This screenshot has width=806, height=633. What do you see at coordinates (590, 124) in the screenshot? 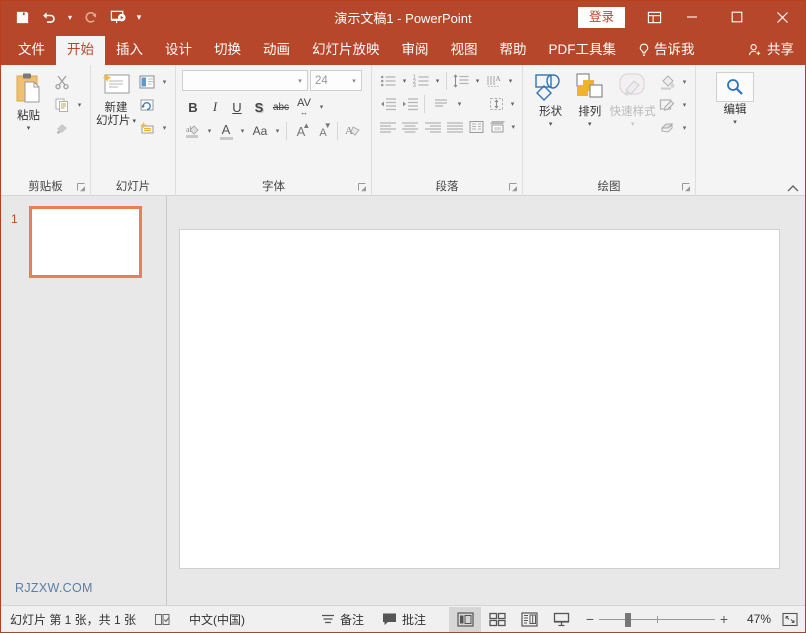
I see `arrange-caret: ▾` at bounding box center [590, 124].